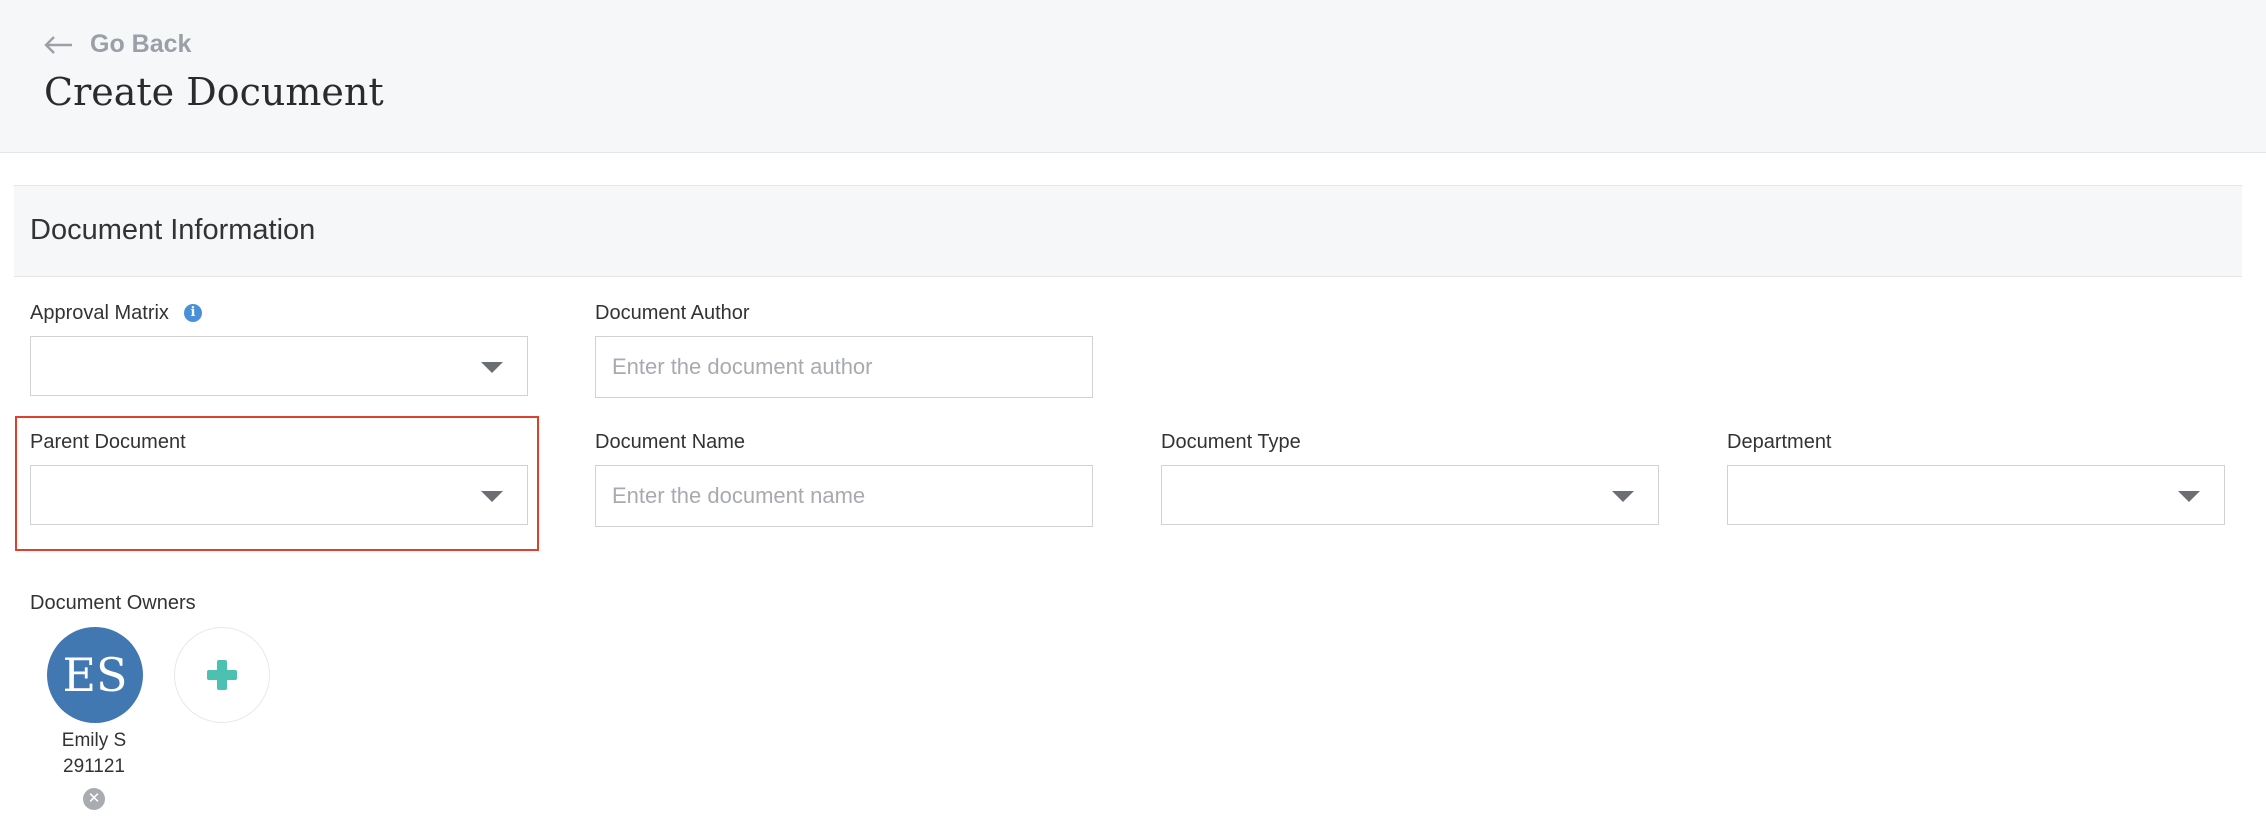 The image size is (2266, 838). What do you see at coordinates (1410, 495) in the screenshot?
I see `document-type-select` at bounding box center [1410, 495].